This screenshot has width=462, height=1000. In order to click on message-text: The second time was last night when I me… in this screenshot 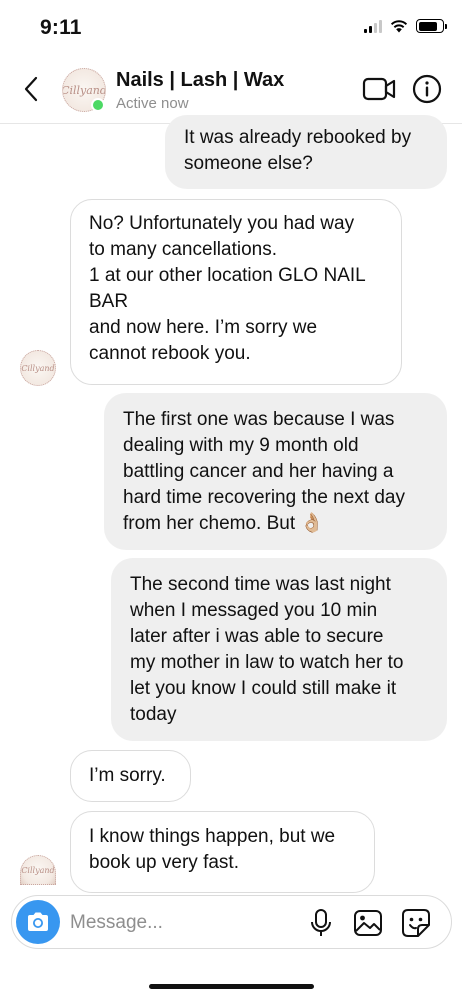, I will do `click(267, 649)`.